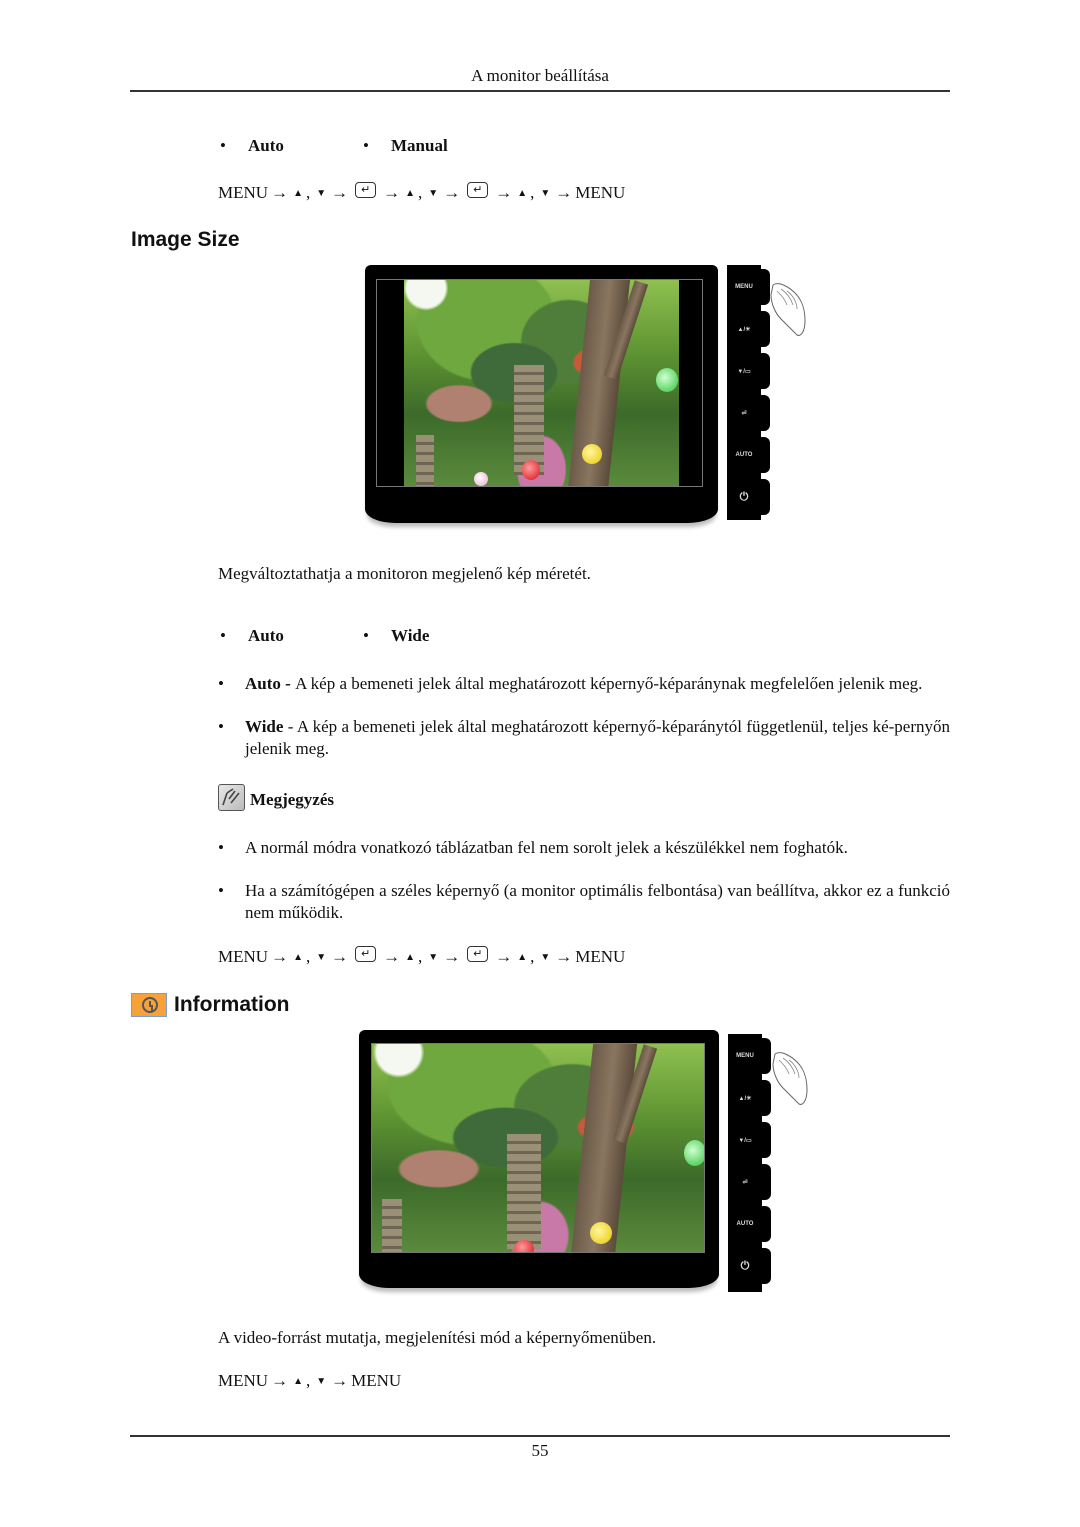  I want to click on tree-trunk, so click(604, 1148).